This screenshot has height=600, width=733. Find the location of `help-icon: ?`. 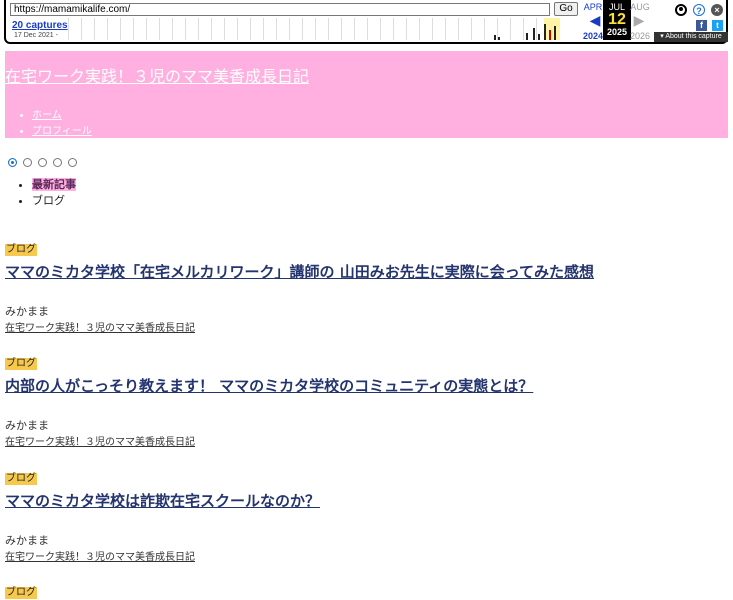

help-icon: ? is located at coordinates (699, 10).